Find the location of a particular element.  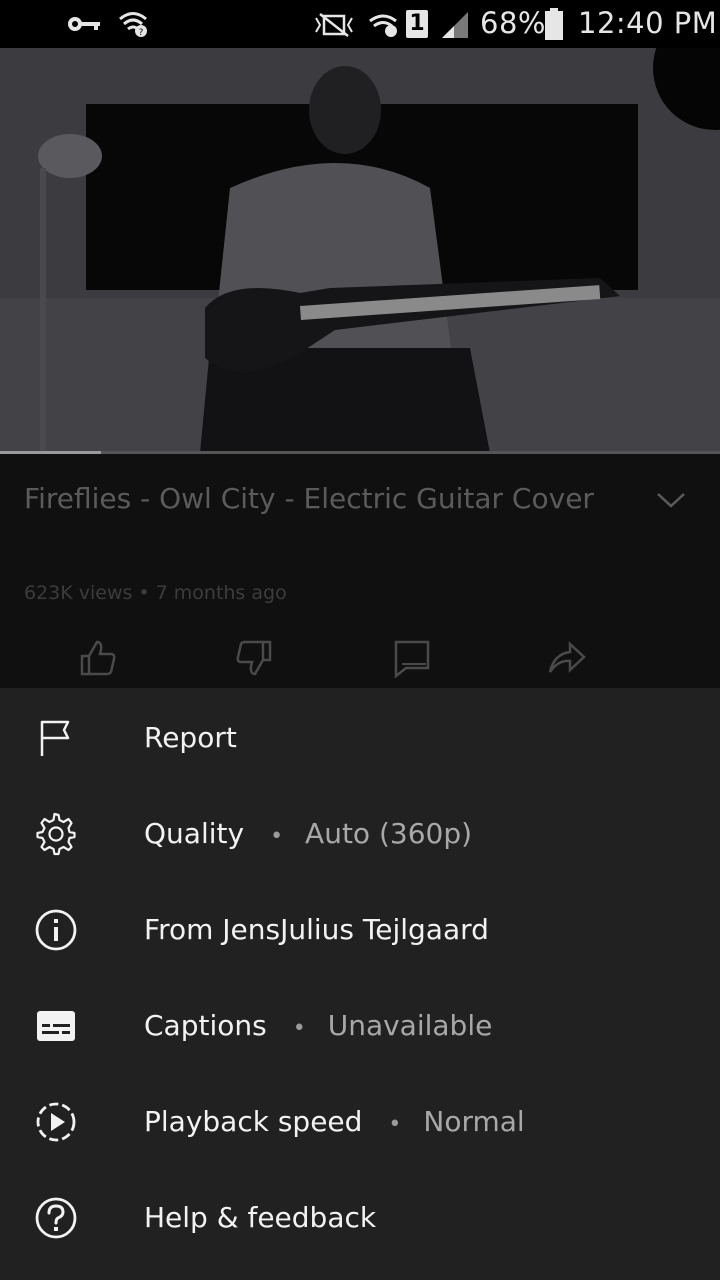

gear-icon is located at coordinates (56, 834).